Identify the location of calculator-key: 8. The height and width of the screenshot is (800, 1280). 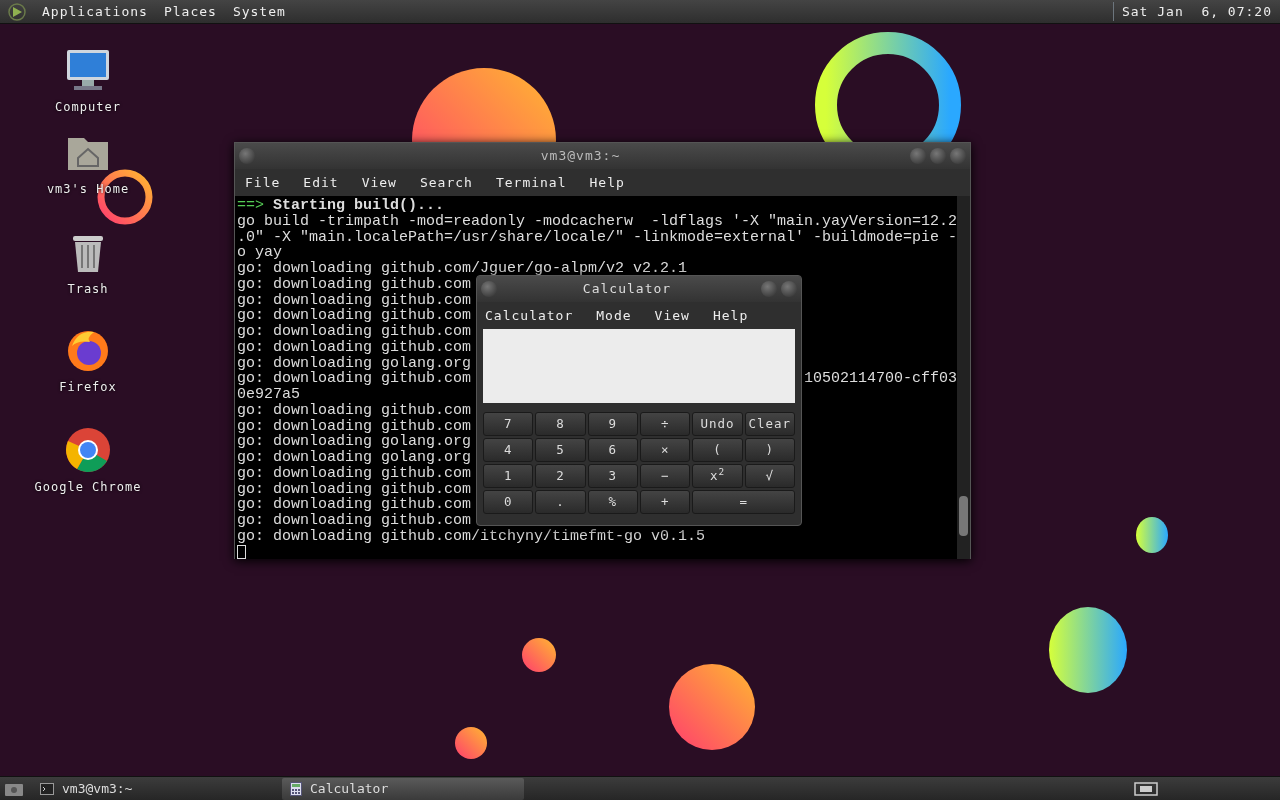
(560, 424).